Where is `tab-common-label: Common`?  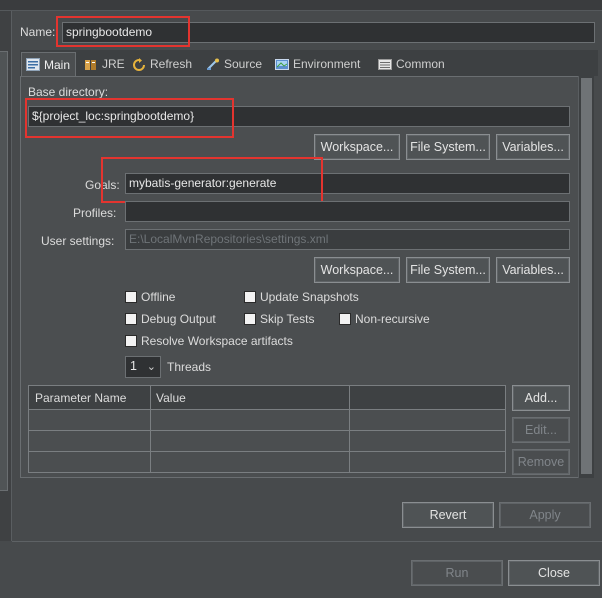 tab-common-label: Common is located at coordinates (420, 64).